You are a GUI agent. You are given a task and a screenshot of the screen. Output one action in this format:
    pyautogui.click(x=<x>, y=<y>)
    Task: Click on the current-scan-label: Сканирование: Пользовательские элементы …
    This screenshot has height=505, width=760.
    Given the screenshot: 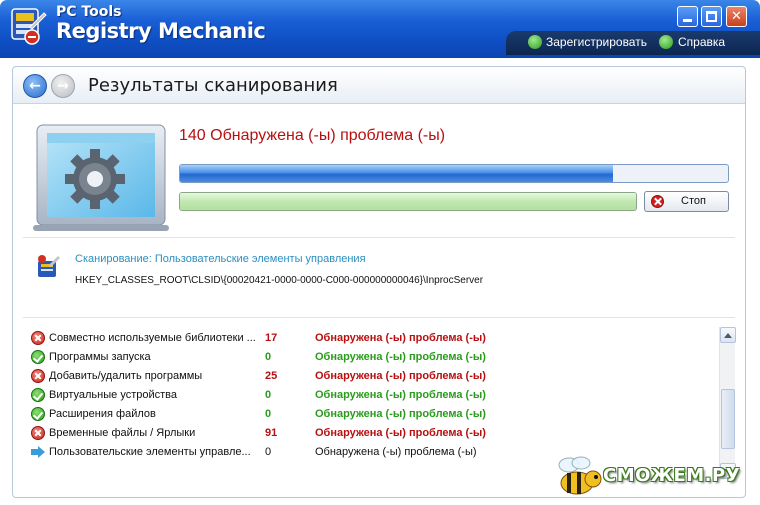 What is the action you would take?
    pyautogui.click(x=220, y=259)
    